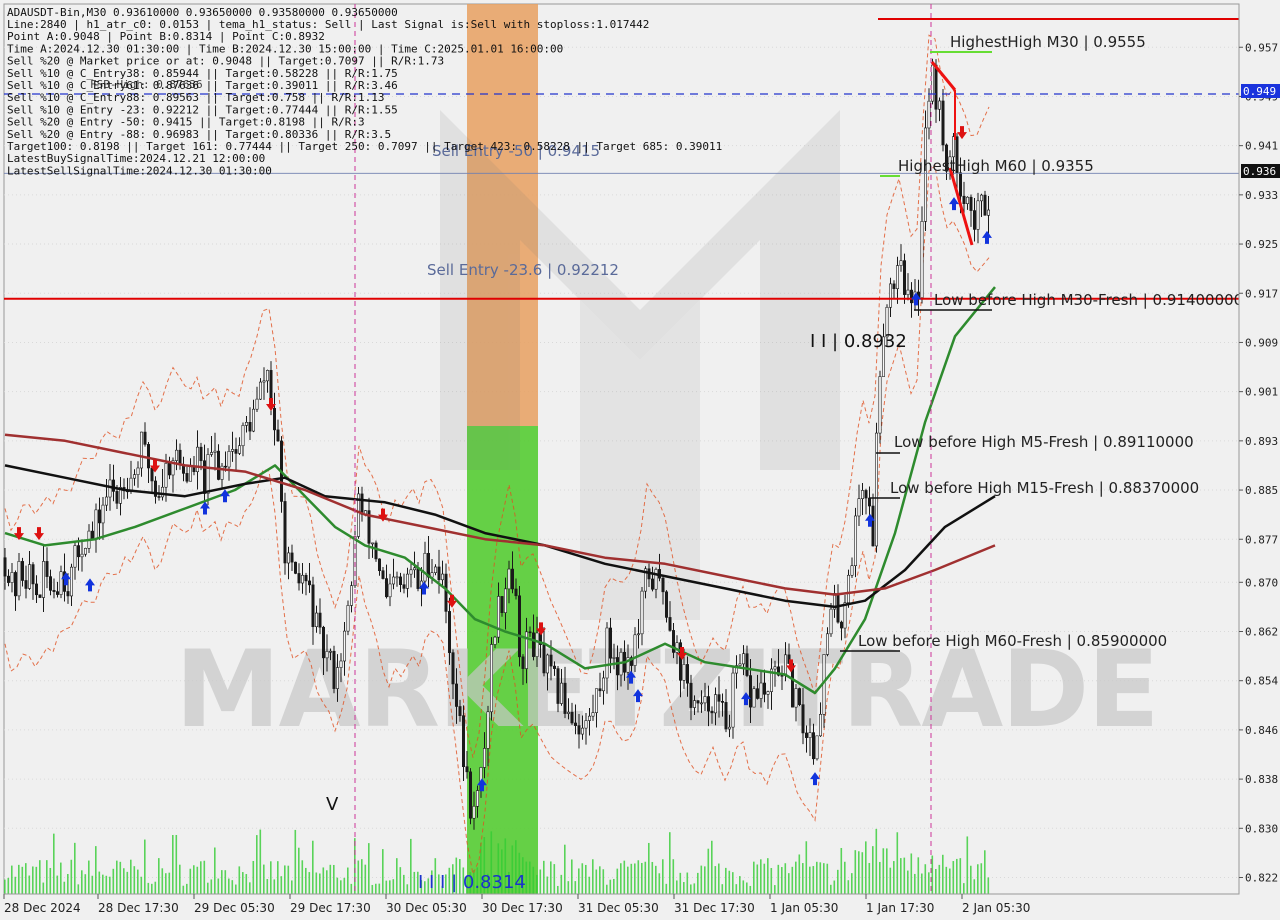 This screenshot has height=920, width=1280. I want to click on annotation-point-c: I I | 0.8932, so click(858, 341).